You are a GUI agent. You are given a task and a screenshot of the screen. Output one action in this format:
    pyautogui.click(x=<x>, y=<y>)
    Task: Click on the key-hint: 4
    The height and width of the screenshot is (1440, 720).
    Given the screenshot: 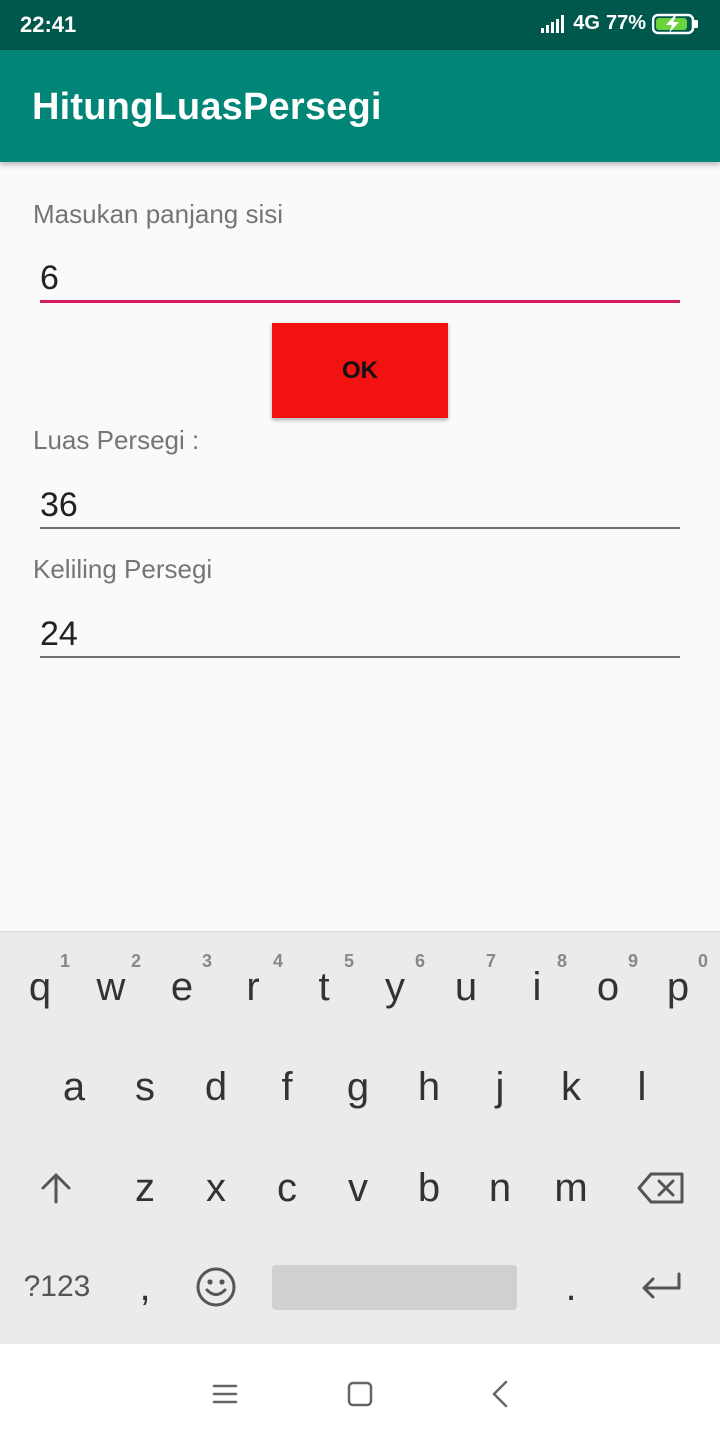 What is the action you would take?
    pyautogui.click(x=277, y=961)
    